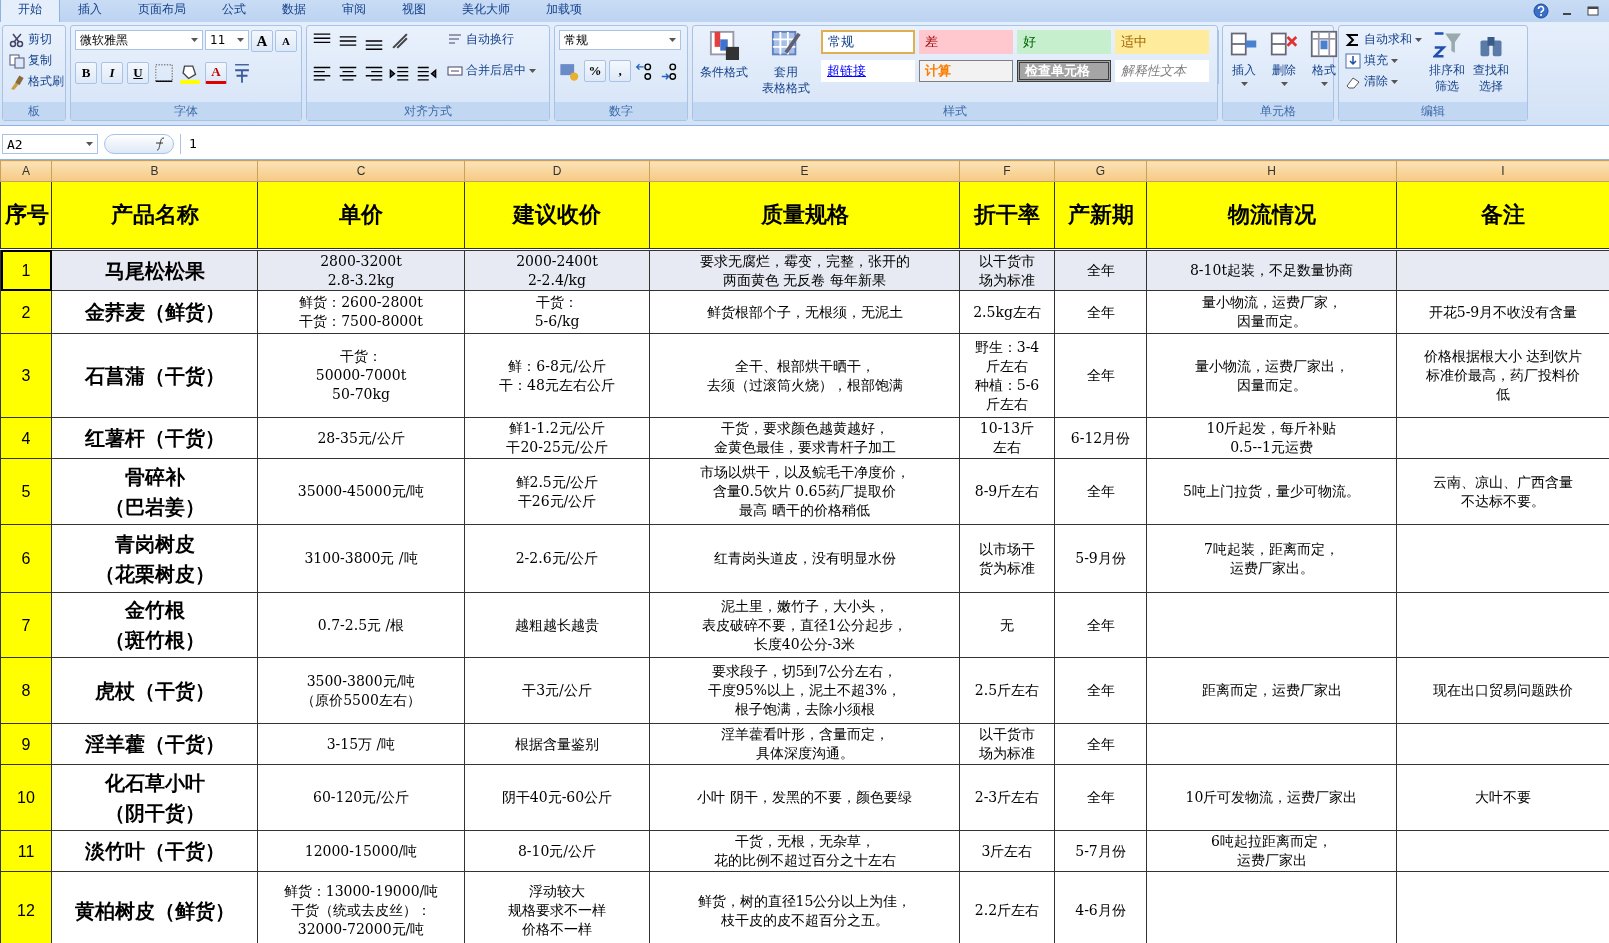  I want to click on ribbon-tab: 美化大师, so click(486, 11).